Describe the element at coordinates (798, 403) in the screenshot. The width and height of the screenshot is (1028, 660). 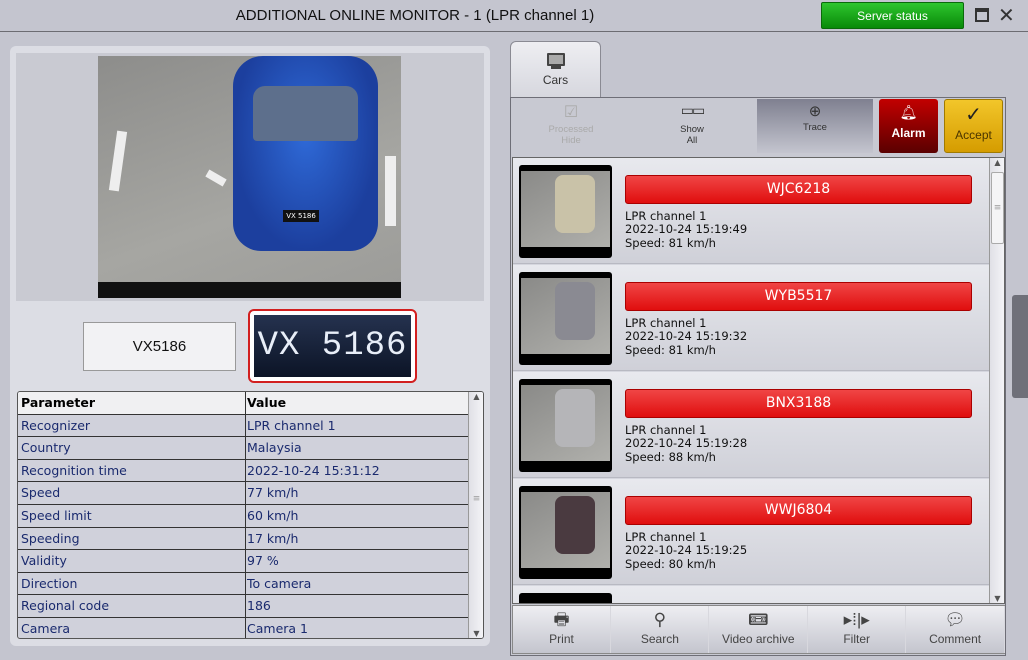
I see `plate-number-bar: BNX3188` at that location.